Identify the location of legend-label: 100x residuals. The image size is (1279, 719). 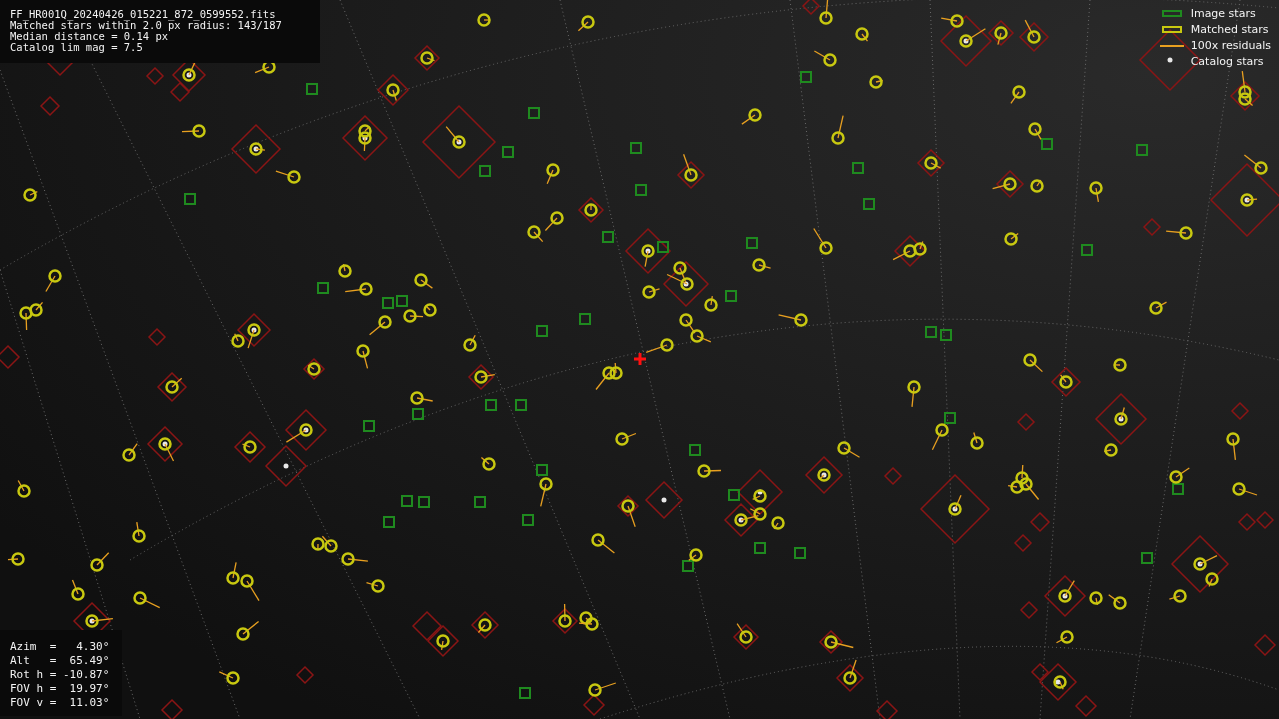
(1230, 45).